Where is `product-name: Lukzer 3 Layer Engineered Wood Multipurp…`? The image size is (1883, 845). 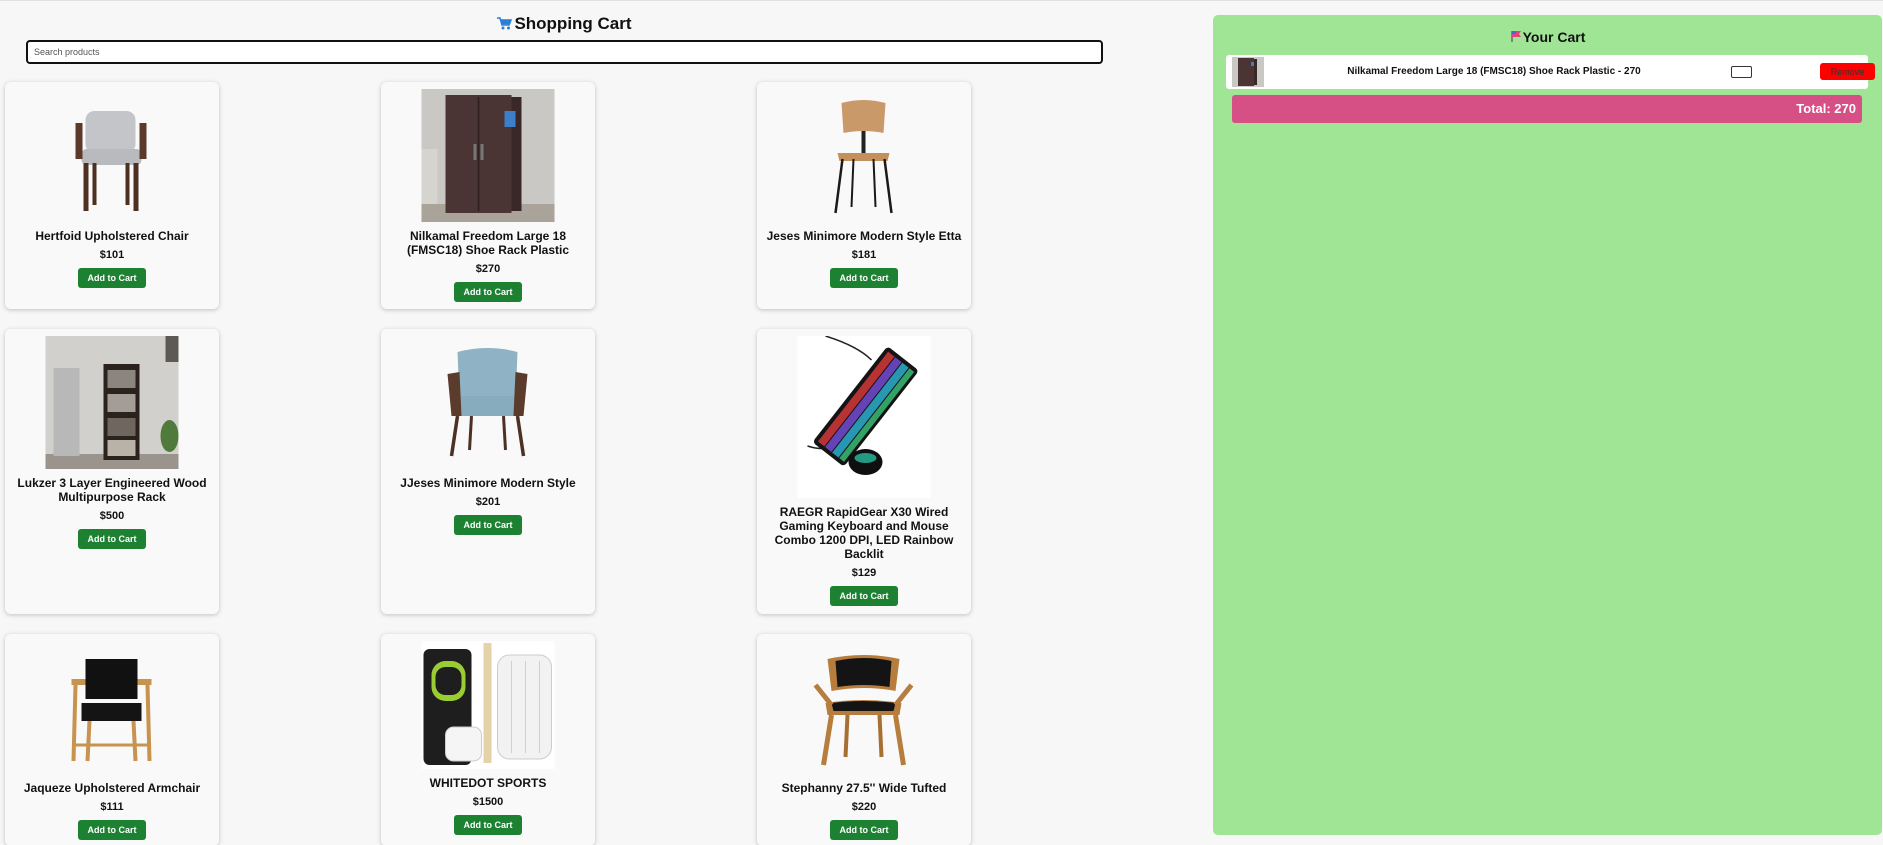
product-name: Lukzer 3 Layer Engineered Wood Multipurp… is located at coordinates (112, 490).